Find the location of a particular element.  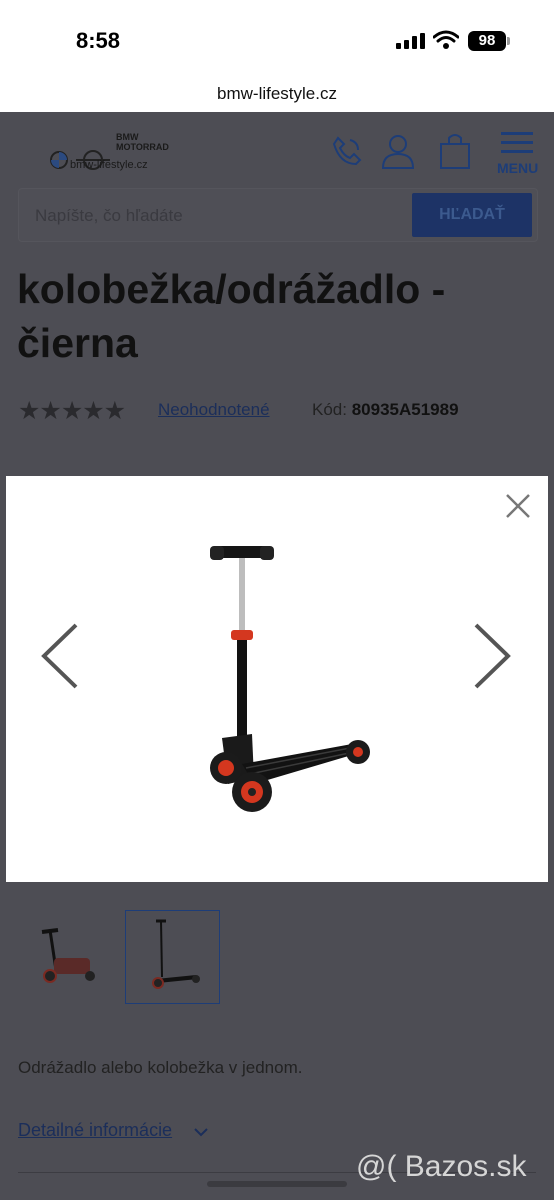

battery-level: 98 is located at coordinates (487, 41).